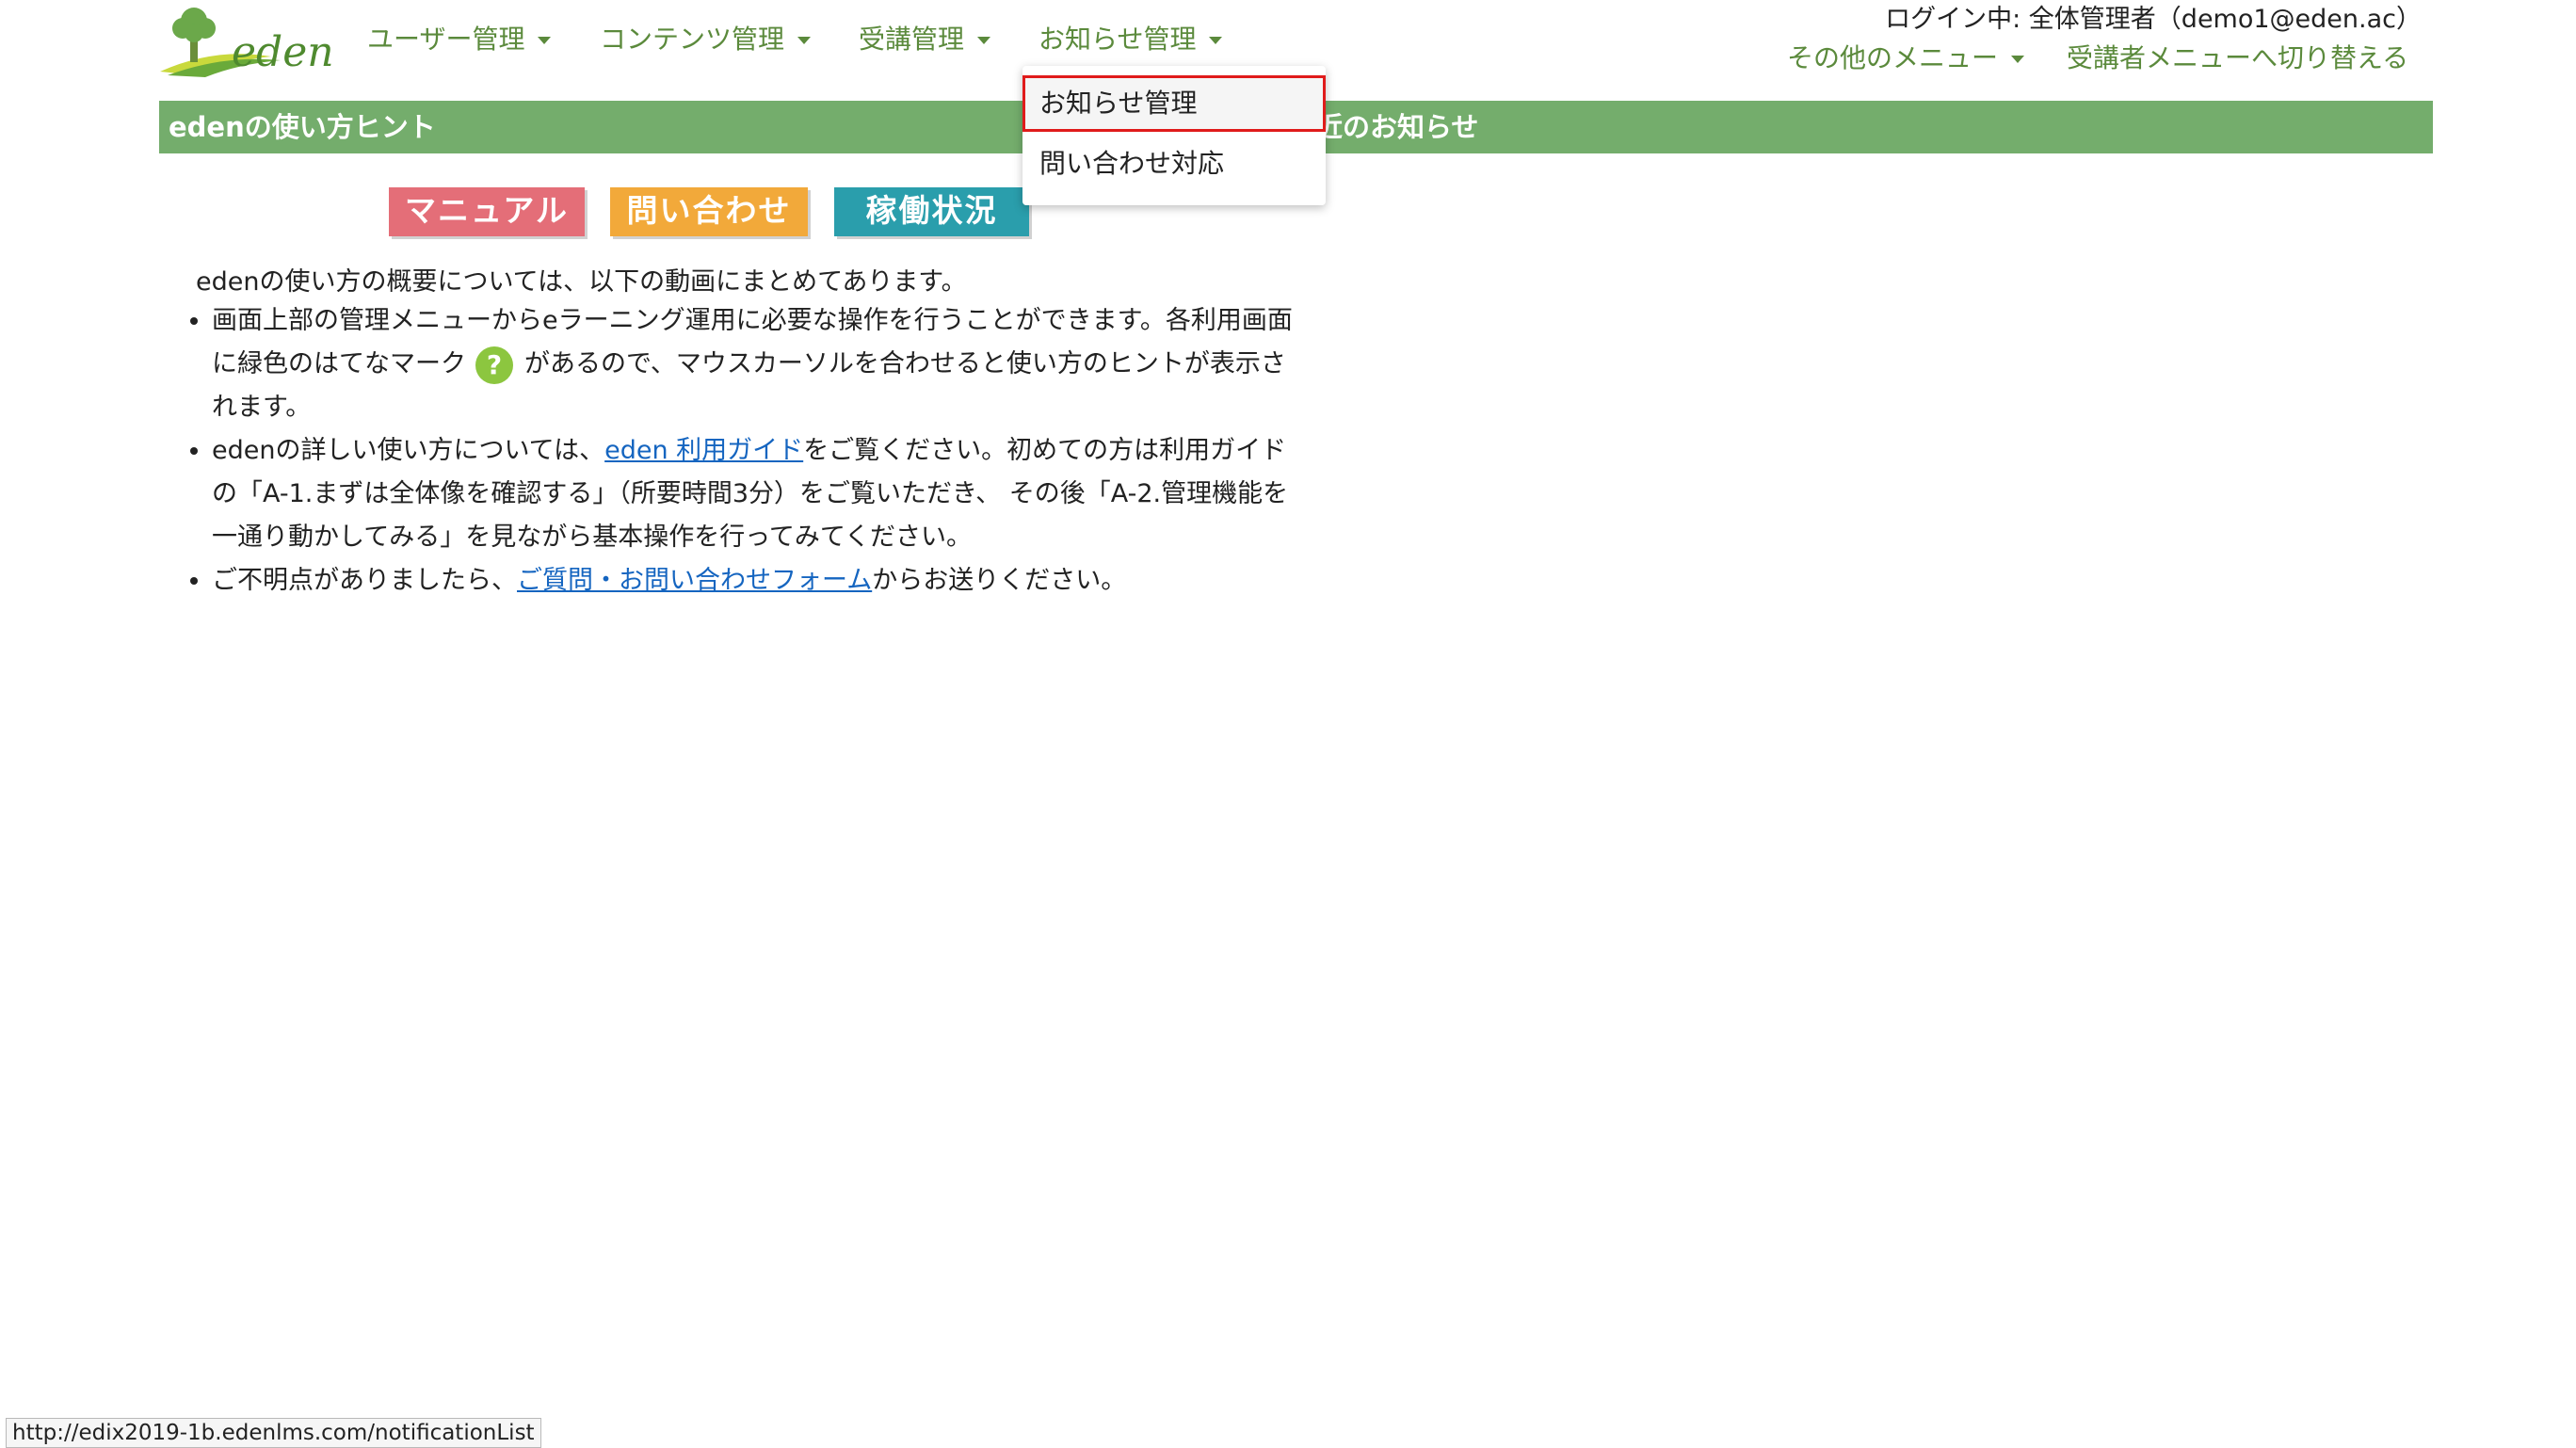  Describe the element at coordinates (1397, 127) in the screenshot. I see `news-section-title: 近のお知らせ` at that location.